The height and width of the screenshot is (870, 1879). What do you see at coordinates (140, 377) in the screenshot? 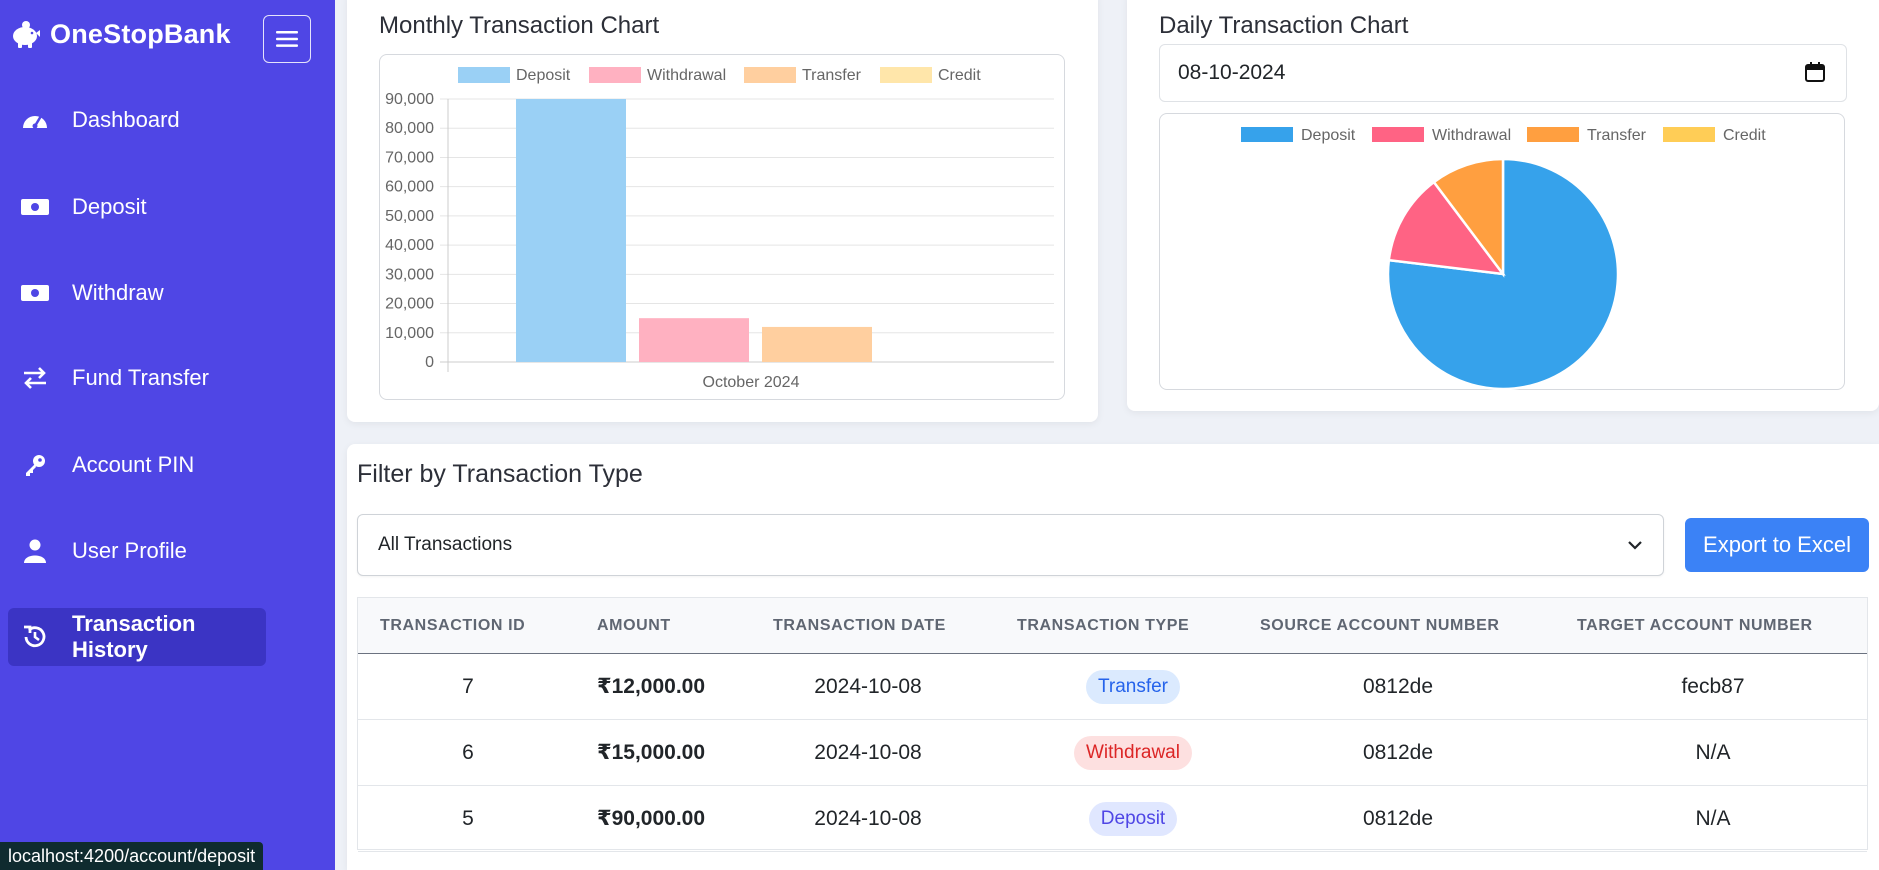
I see `sidebar-item-label: Fund Transfer` at bounding box center [140, 377].